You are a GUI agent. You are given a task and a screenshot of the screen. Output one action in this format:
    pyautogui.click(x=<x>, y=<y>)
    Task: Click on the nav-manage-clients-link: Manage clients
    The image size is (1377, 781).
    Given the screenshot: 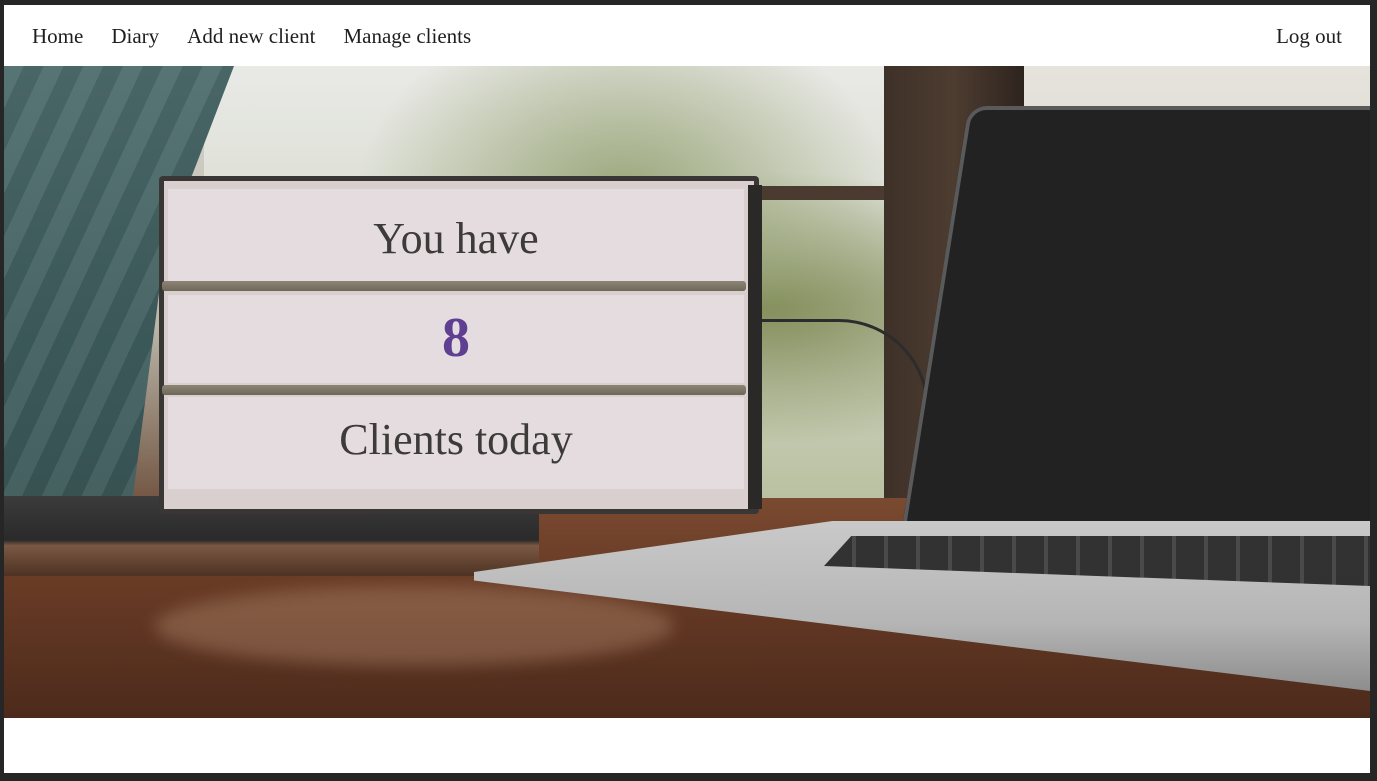 What is the action you would take?
    pyautogui.click(x=407, y=36)
    